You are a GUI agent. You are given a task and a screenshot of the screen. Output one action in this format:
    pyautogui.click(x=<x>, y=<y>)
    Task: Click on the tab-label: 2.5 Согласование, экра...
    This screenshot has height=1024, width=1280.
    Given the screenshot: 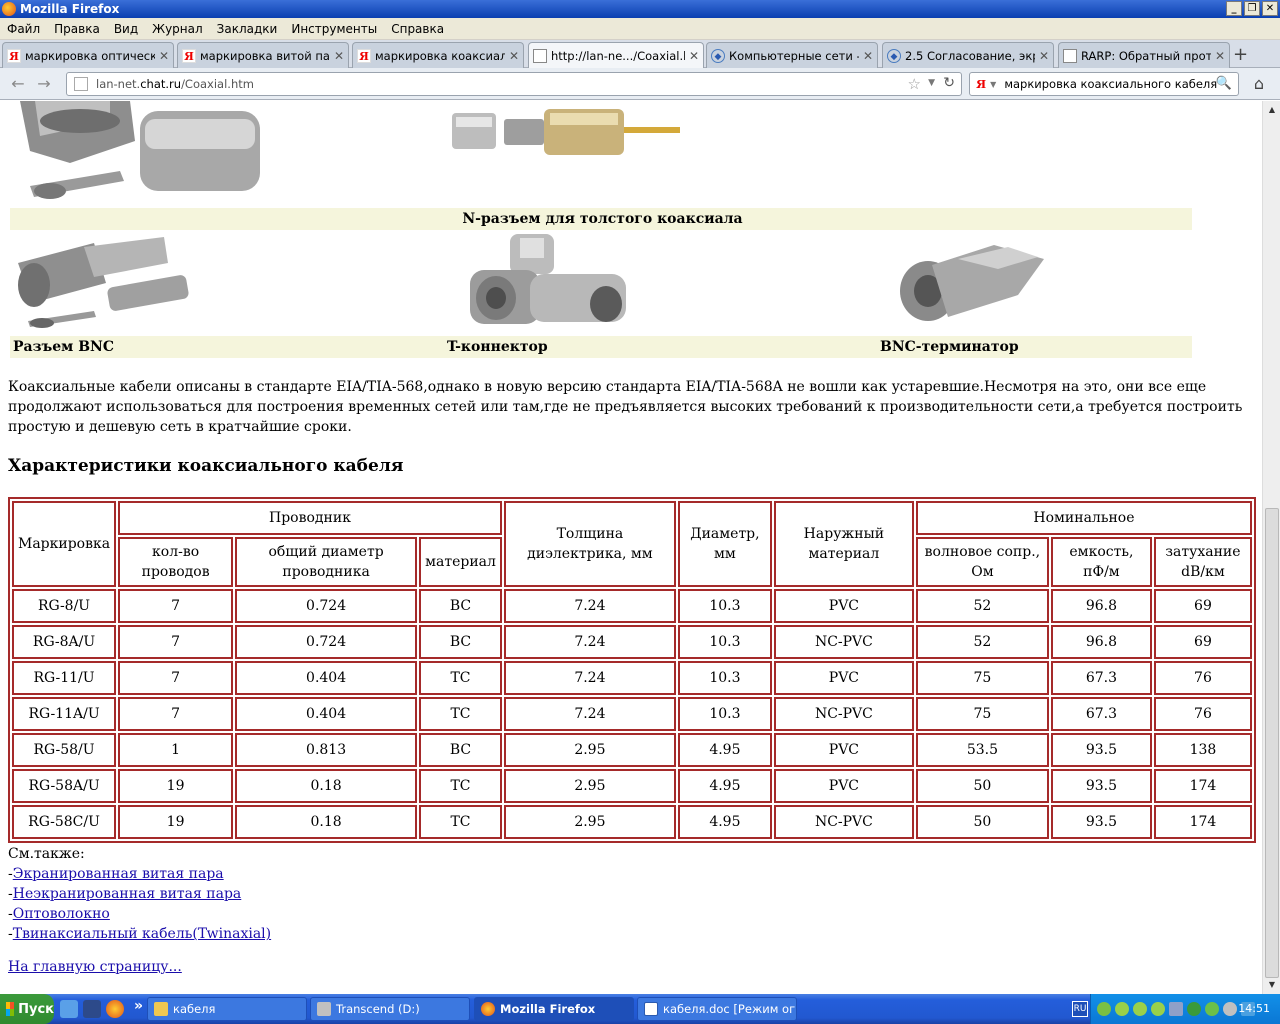 What is the action you would take?
    pyautogui.click(x=970, y=55)
    